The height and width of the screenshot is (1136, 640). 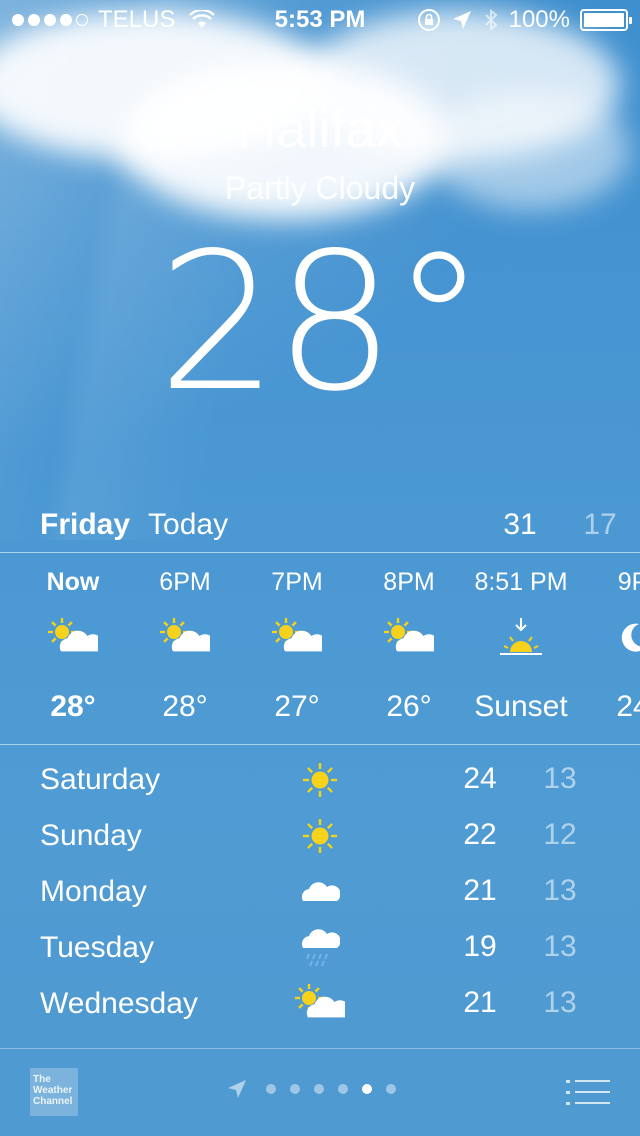 I want to click on today-high: 31, so click(x=520, y=524).